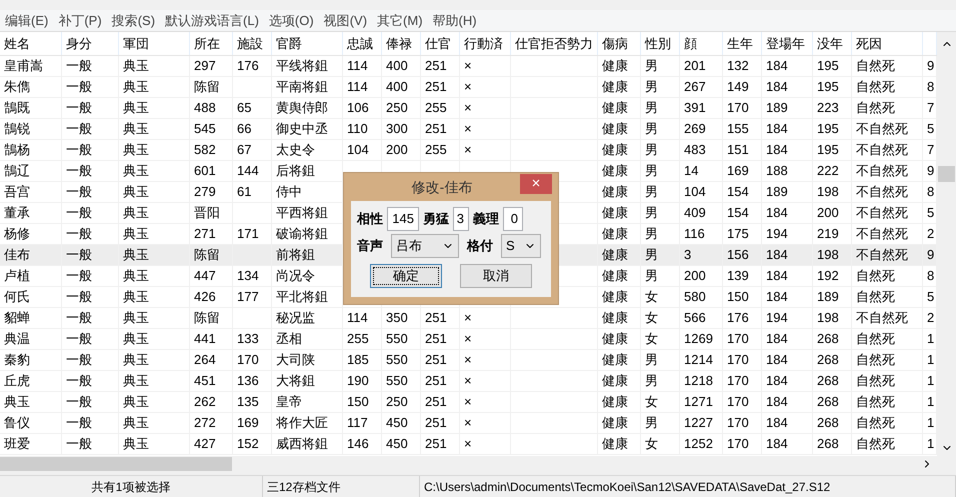 The height and width of the screenshot is (497, 956). What do you see at coordinates (289, 338) in the screenshot?
I see `table-cell-text: 丞相` at bounding box center [289, 338].